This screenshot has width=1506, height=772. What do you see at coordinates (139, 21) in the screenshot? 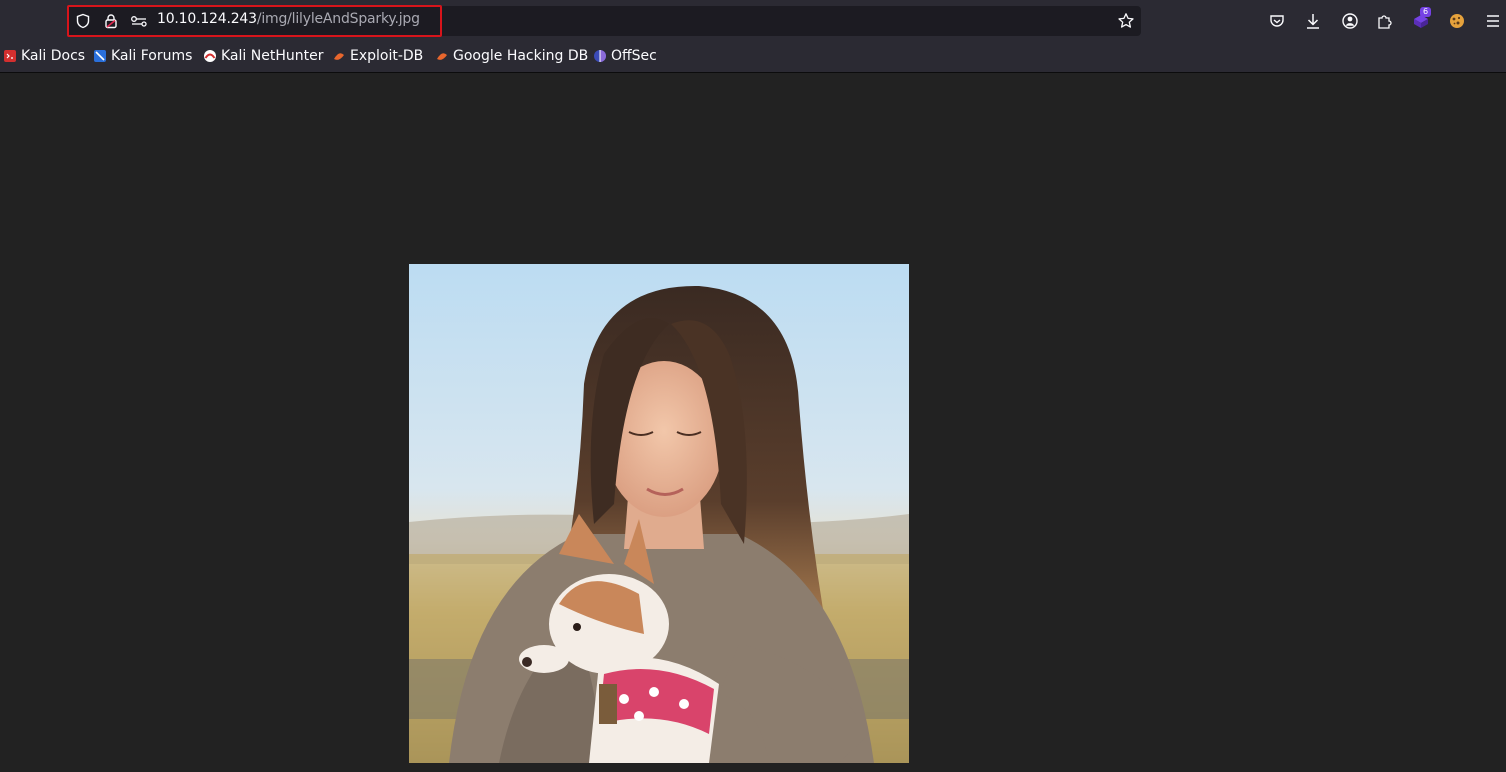
I see `key-icon` at bounding box center [139, 21].